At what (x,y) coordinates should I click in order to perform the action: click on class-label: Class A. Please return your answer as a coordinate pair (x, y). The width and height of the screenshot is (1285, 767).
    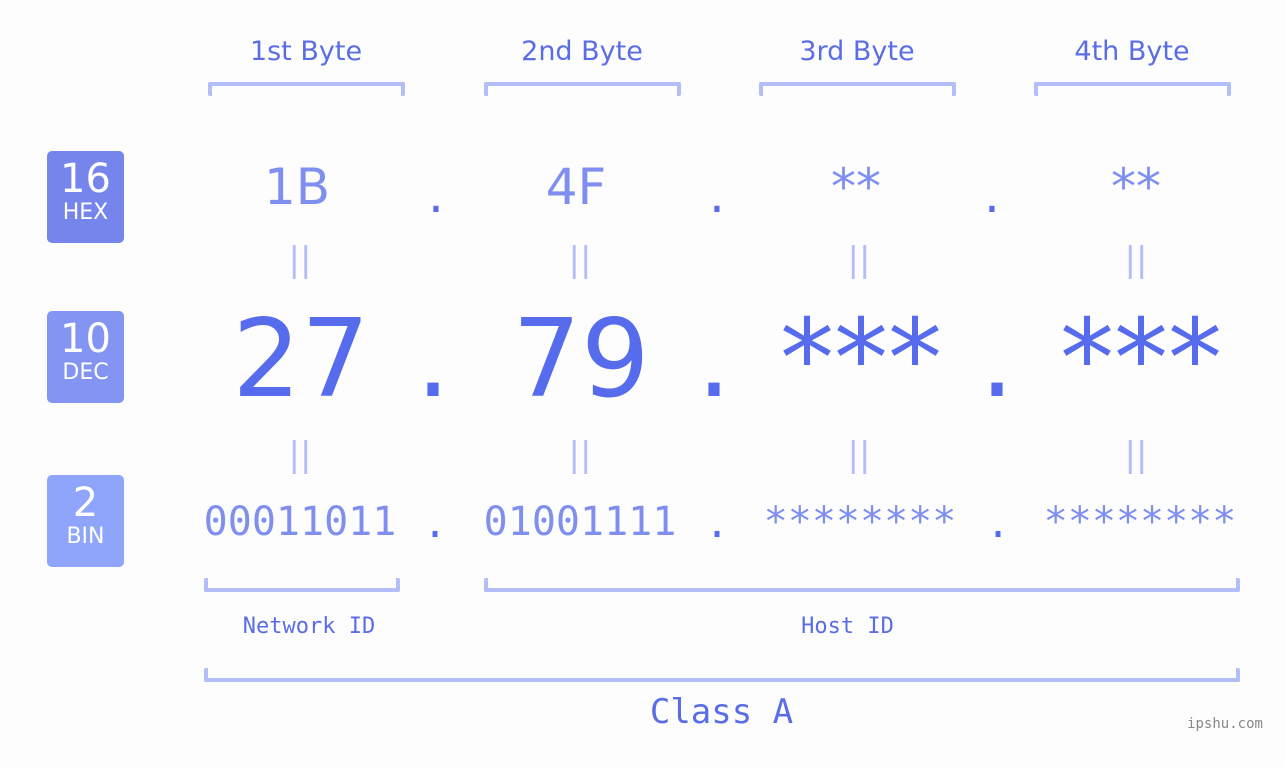
    Looking at the image, I should click on (721, 712).